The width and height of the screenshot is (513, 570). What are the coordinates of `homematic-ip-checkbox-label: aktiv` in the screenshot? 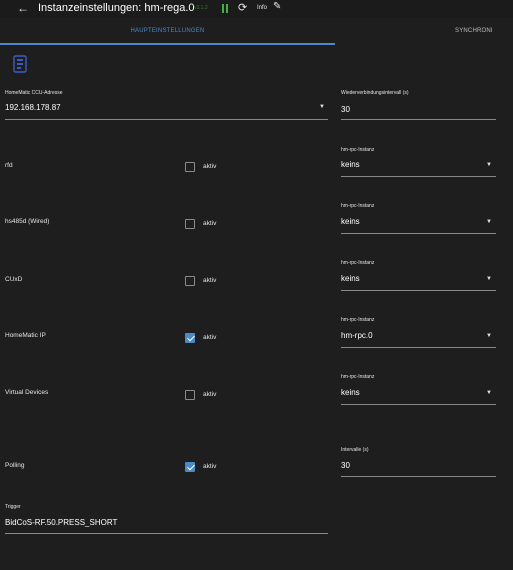 It's located at (210, 337).